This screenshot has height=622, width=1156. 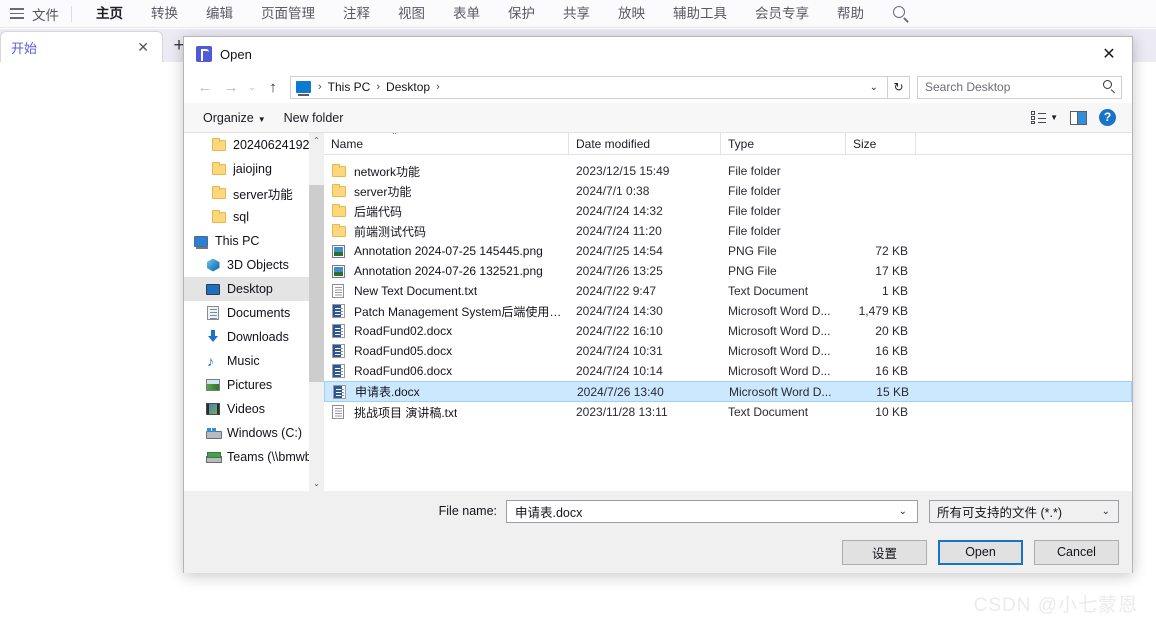 I want to click on sidebar-item-pictures: Pictures, so click(x=254, y=385).